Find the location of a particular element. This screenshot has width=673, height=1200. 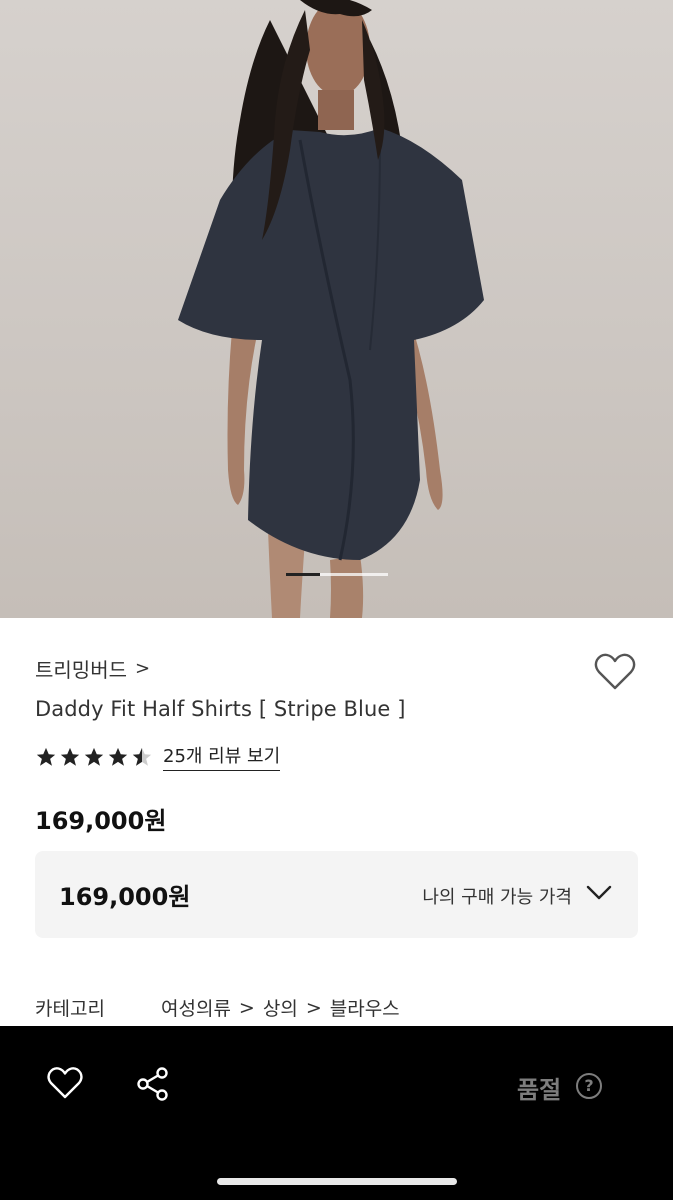

half-star-icon is located at coordinates (142, 756).